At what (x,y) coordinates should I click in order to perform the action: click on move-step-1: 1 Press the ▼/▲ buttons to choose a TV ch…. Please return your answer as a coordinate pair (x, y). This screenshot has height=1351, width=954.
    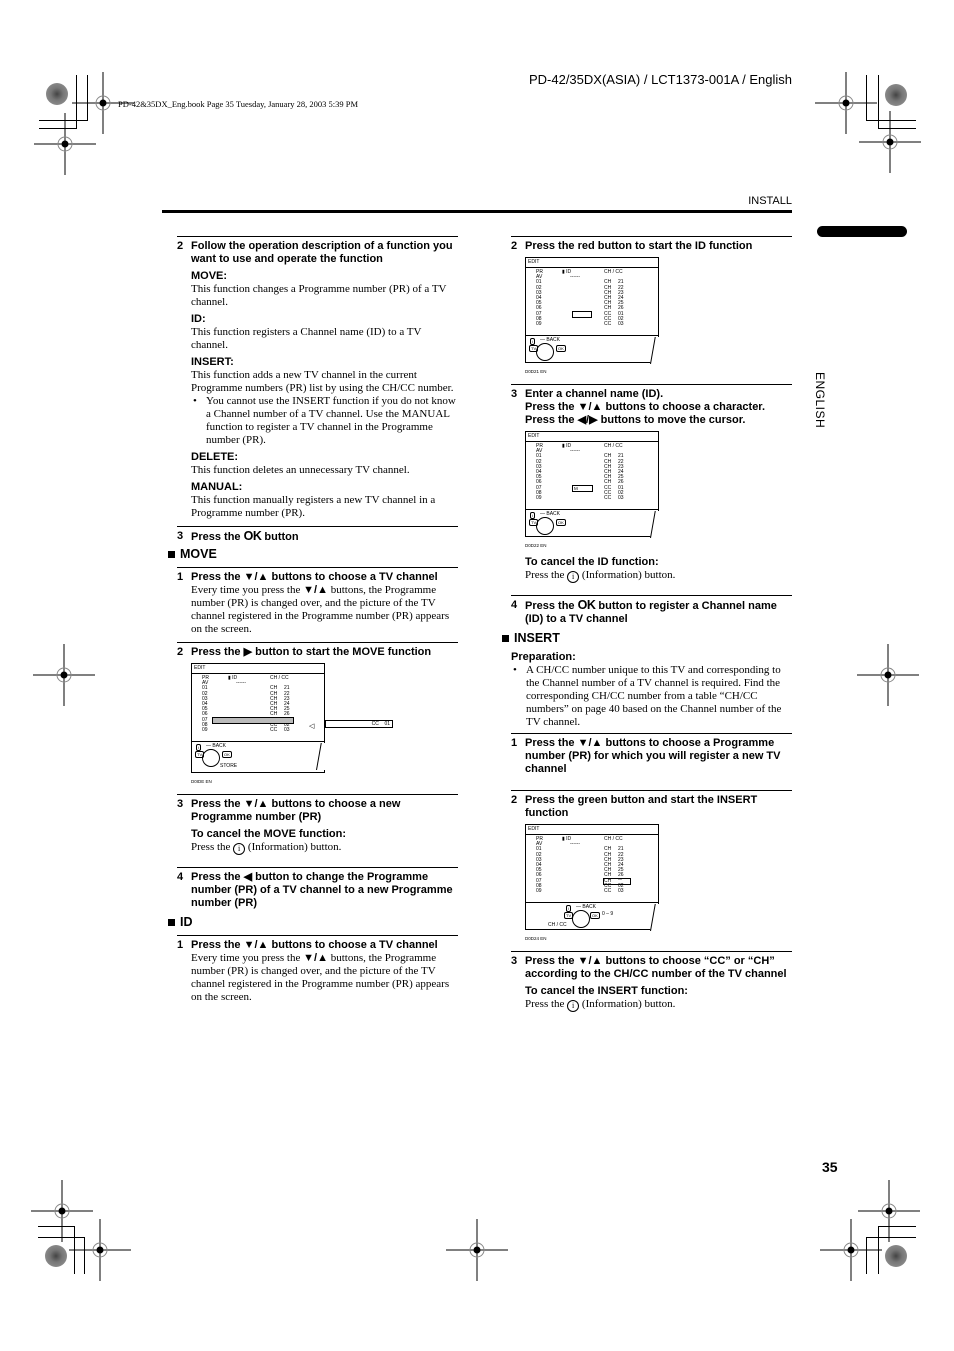
    Looking at the image, I should click on (317, 601).